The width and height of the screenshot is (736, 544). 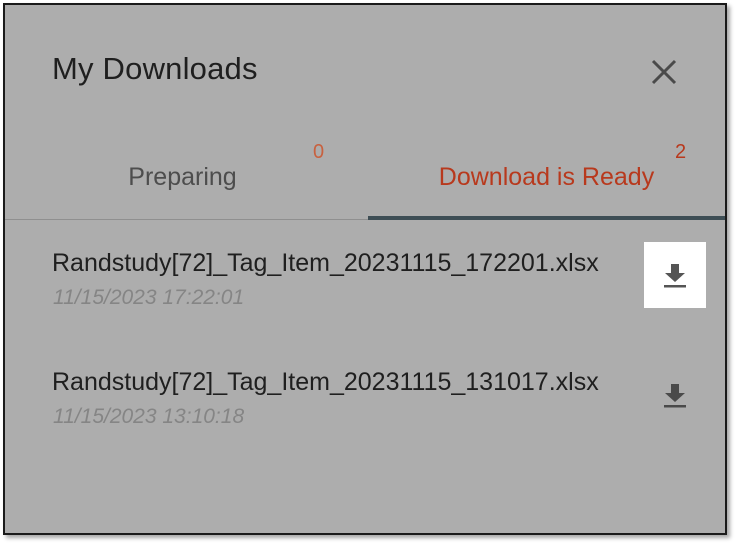 I want to click on tab-preparing-label: Preparing, so click(x=182, y=177).